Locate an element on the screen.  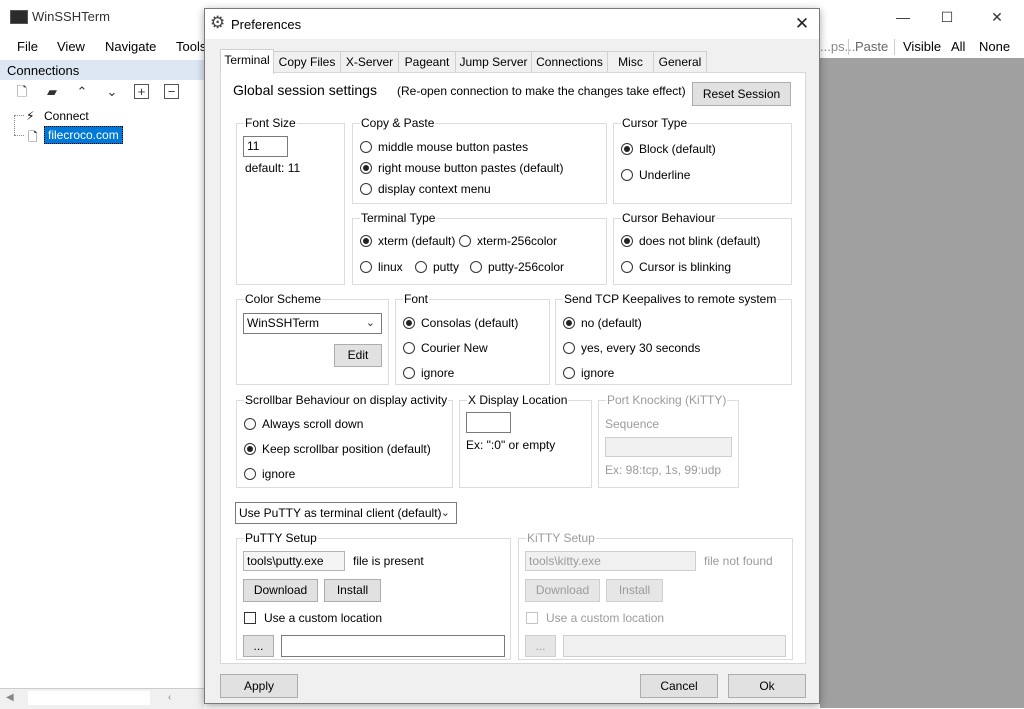
kitty-status: file not found is located at coordinates (738, 561).